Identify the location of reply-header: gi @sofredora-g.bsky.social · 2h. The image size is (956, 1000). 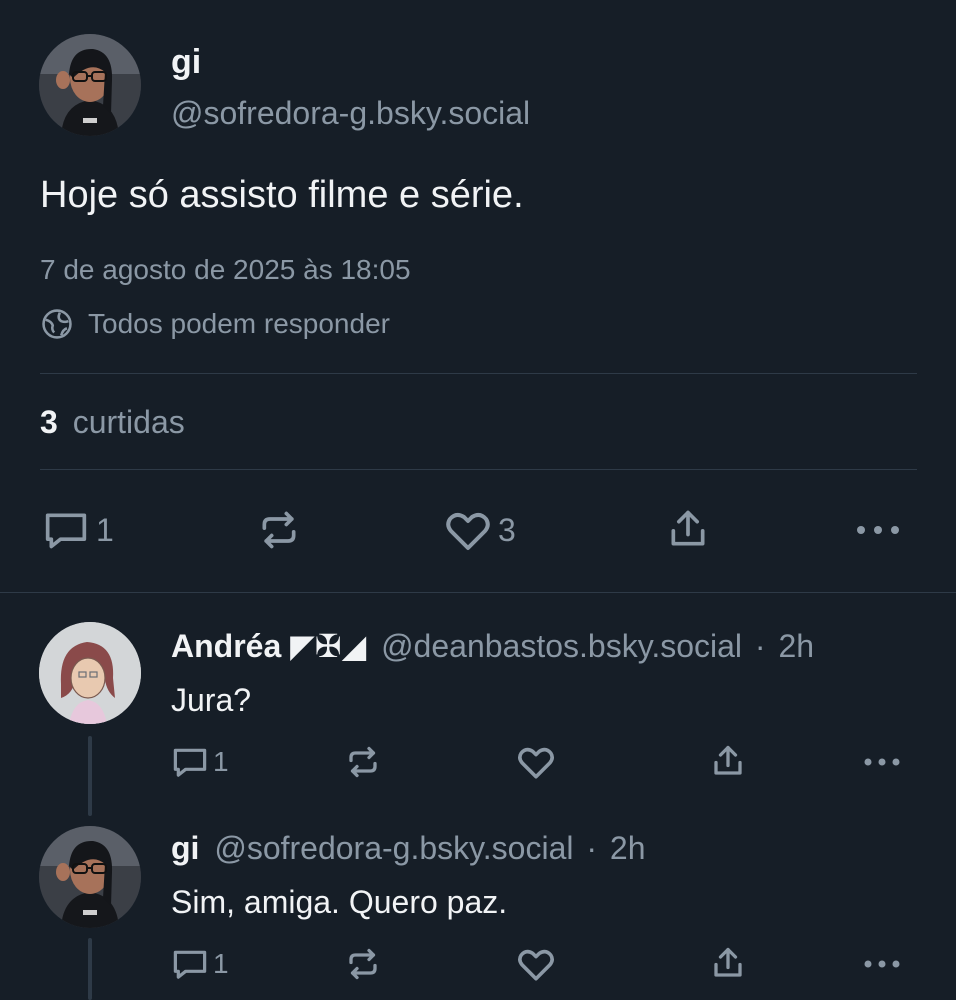
(408, 848).